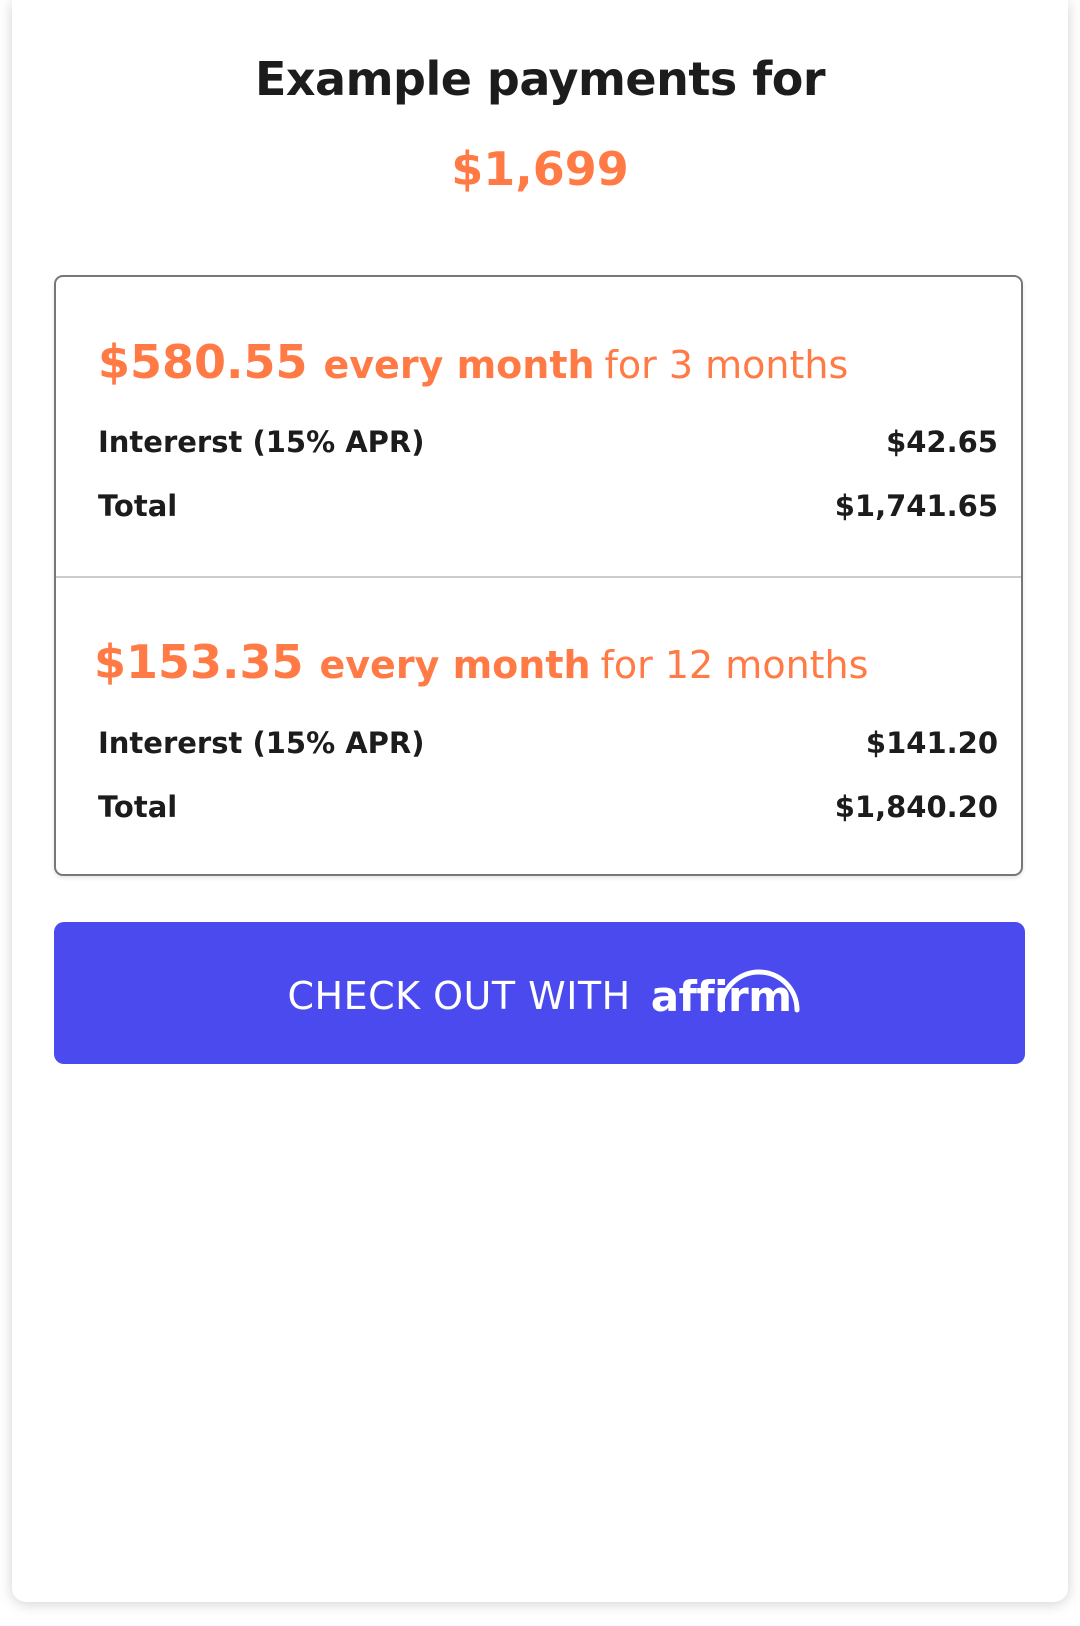 The width and height of the screenshot is (1080, 1626). I want to click on plan-headline: $153.35 every month for 12 months, so click(481, 662).